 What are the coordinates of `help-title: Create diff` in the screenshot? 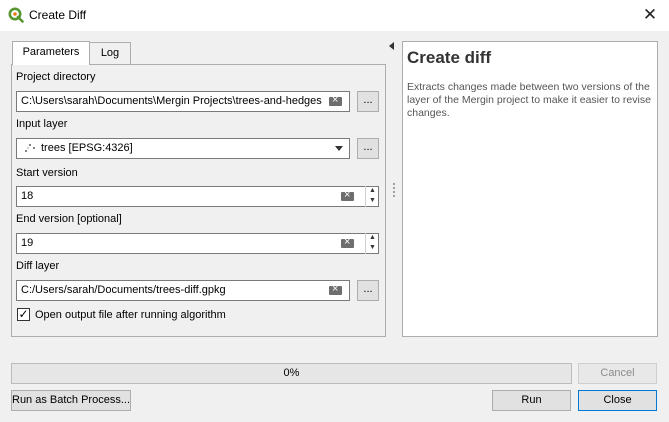 It's located at (449, 57).